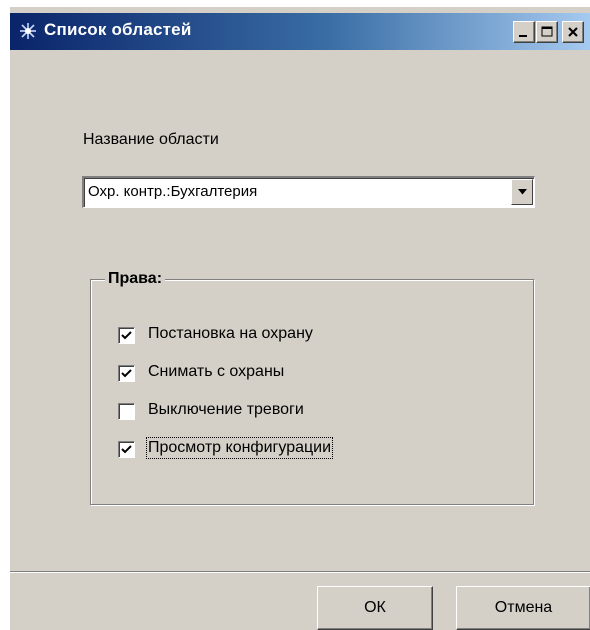 The height and width of the screenshot is (630, 590). What do you see at coordinates (308, 192) in the screenshot?
I see `area-select: Охр. контр.:Бухгалтерия` at bounding box center [308, 192].